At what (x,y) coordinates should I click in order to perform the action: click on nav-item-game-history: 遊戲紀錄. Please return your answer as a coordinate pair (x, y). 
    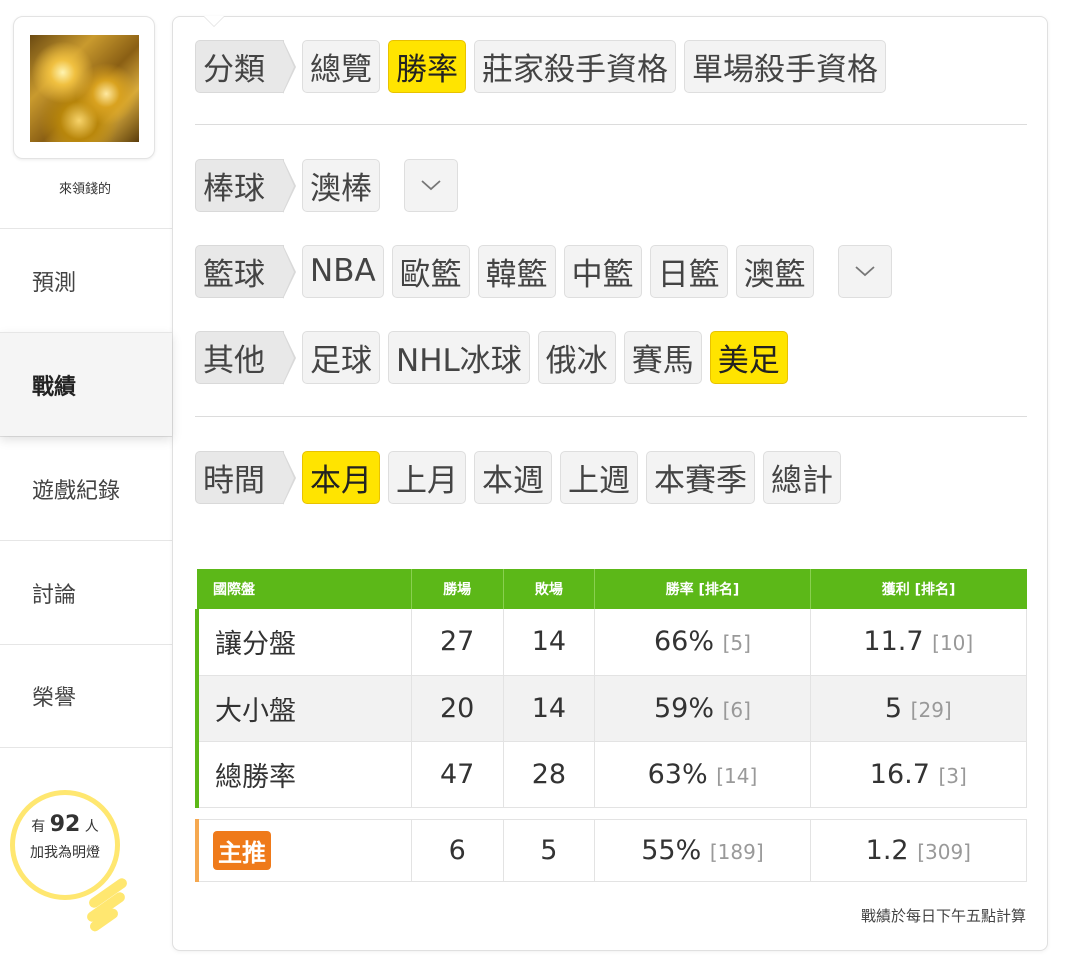
    Looking at the image, I should click on (86, 488).